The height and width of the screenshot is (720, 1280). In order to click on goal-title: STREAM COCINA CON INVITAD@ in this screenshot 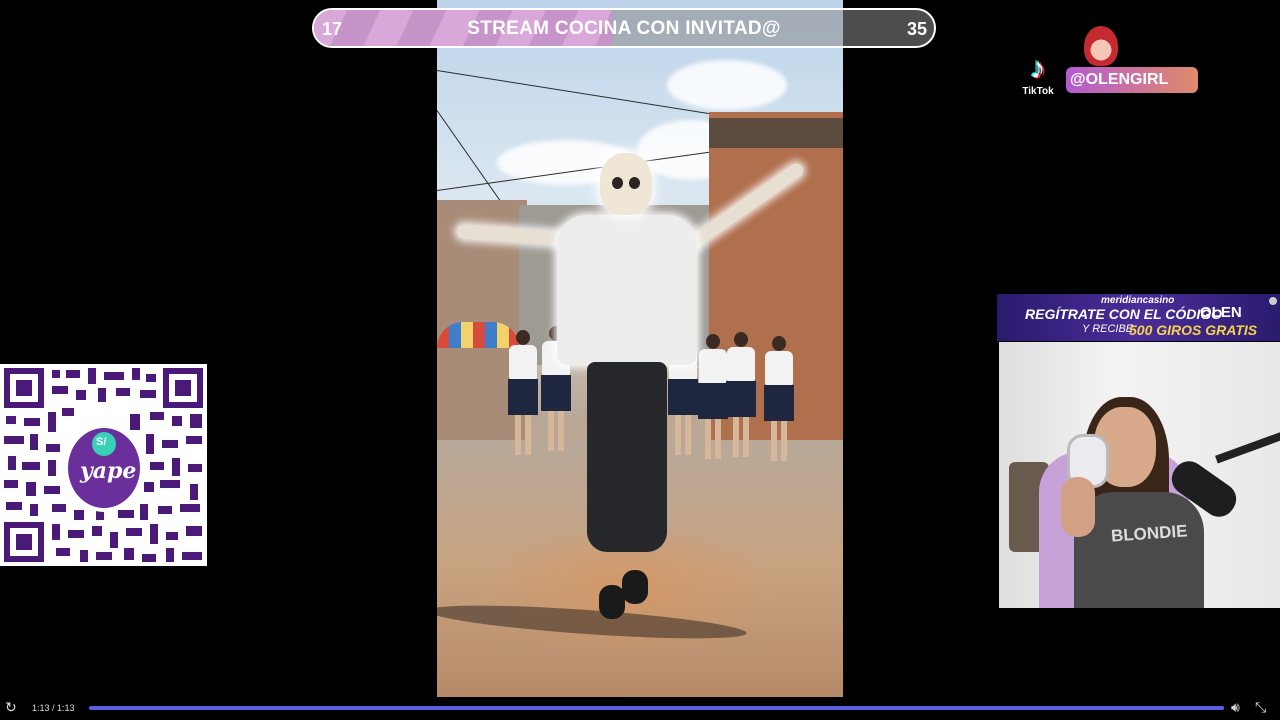, I will do `click(624, 28)`.